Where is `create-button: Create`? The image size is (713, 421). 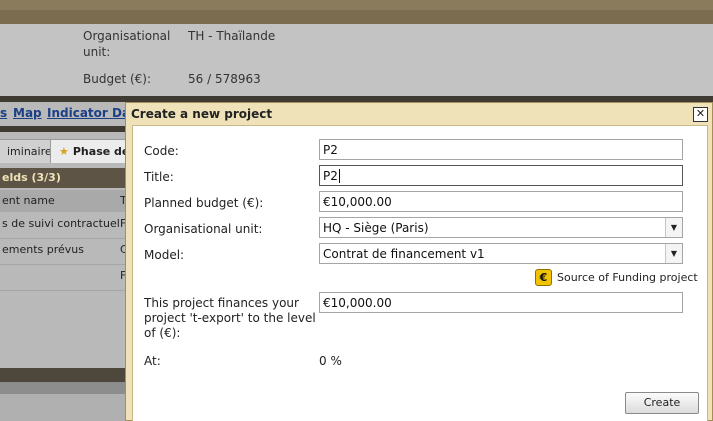
create-button: Create is located at coordinates (662, 403).